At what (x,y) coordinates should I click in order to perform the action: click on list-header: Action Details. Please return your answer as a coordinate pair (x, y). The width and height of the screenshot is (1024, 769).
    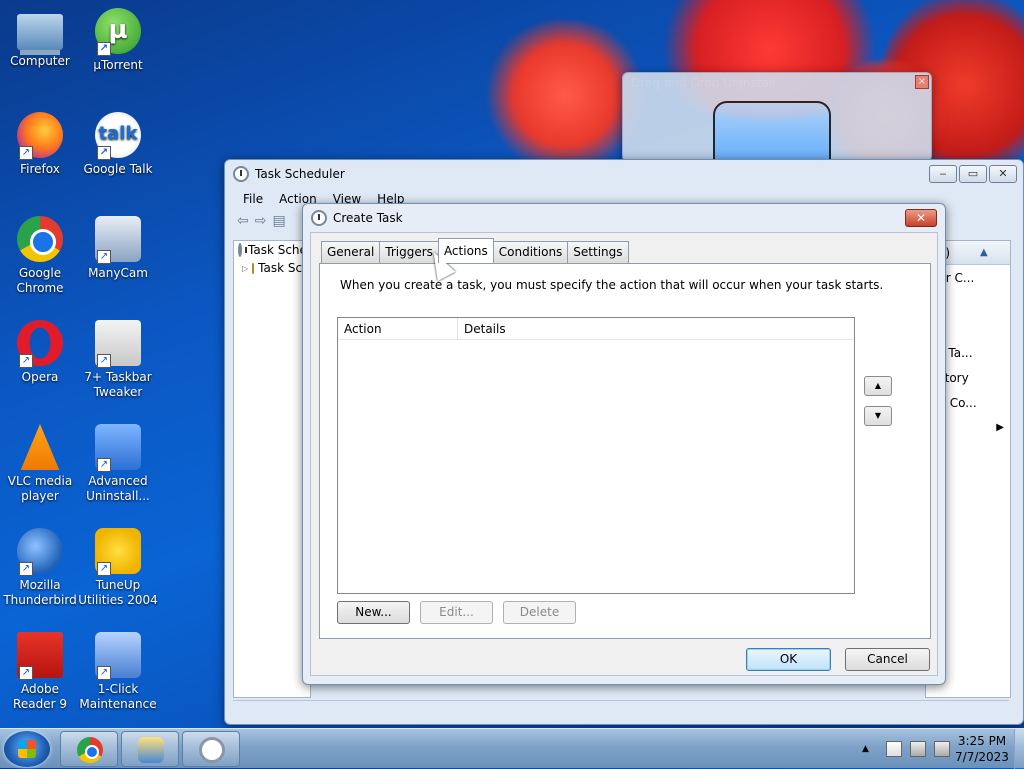
    Looking at the image, I should click on (596, 329).